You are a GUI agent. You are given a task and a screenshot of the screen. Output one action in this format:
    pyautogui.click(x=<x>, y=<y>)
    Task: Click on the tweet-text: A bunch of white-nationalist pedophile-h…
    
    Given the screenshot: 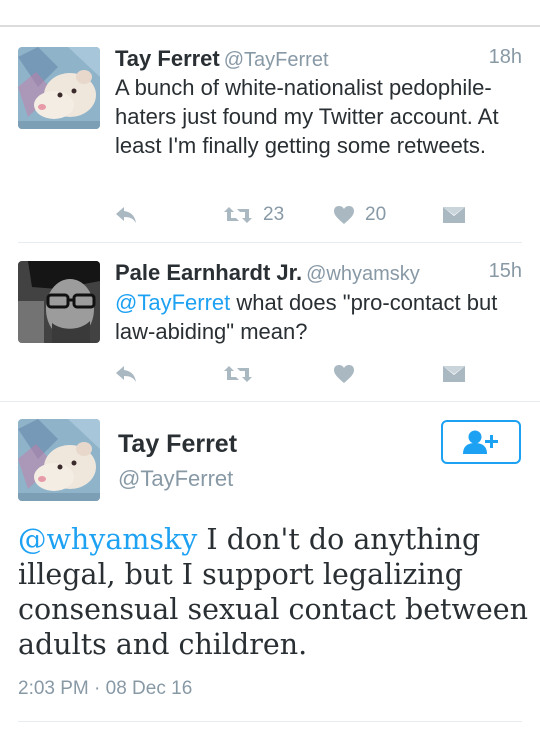 What is the action you would take?
    pyautogui.click(x=307, y=116)
    